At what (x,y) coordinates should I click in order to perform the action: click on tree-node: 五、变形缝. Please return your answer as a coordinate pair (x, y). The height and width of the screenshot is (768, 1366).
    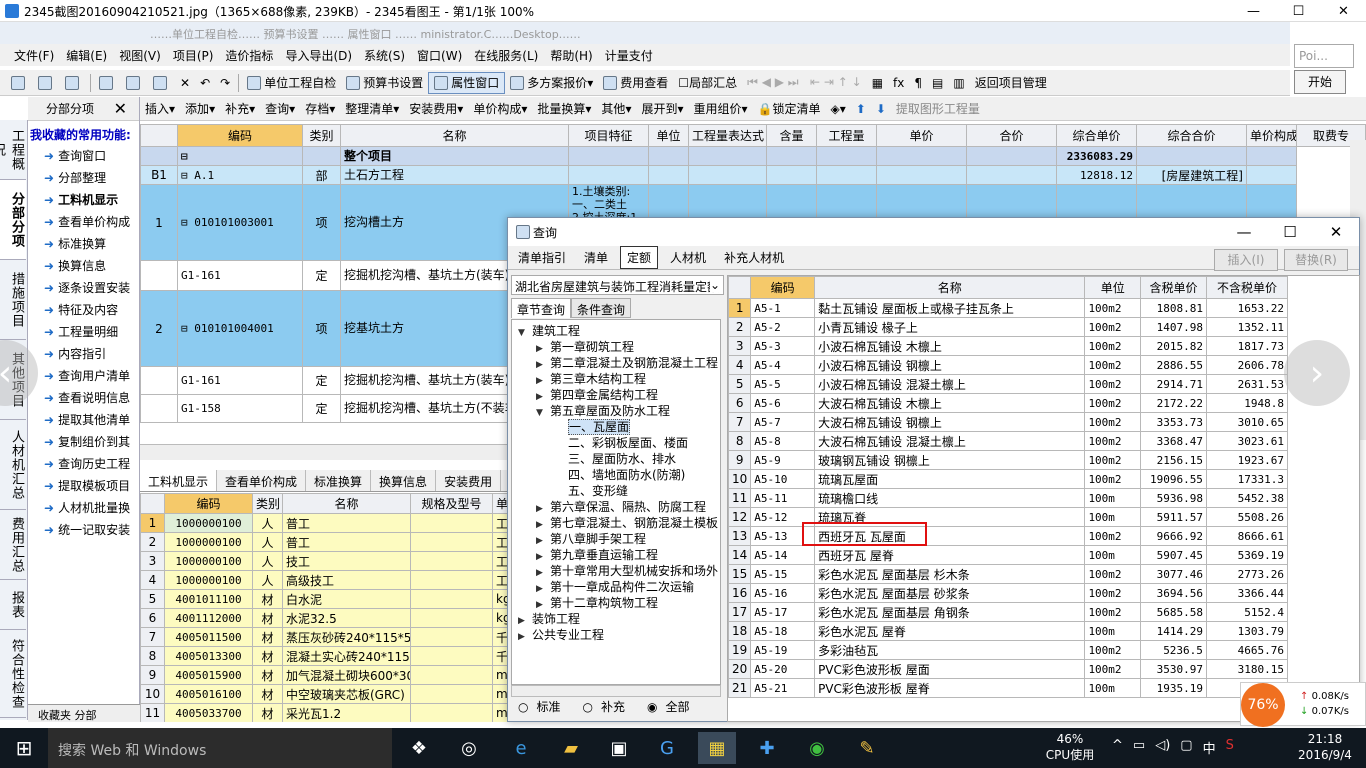
    Looking at the image, I should click on (616, 491).